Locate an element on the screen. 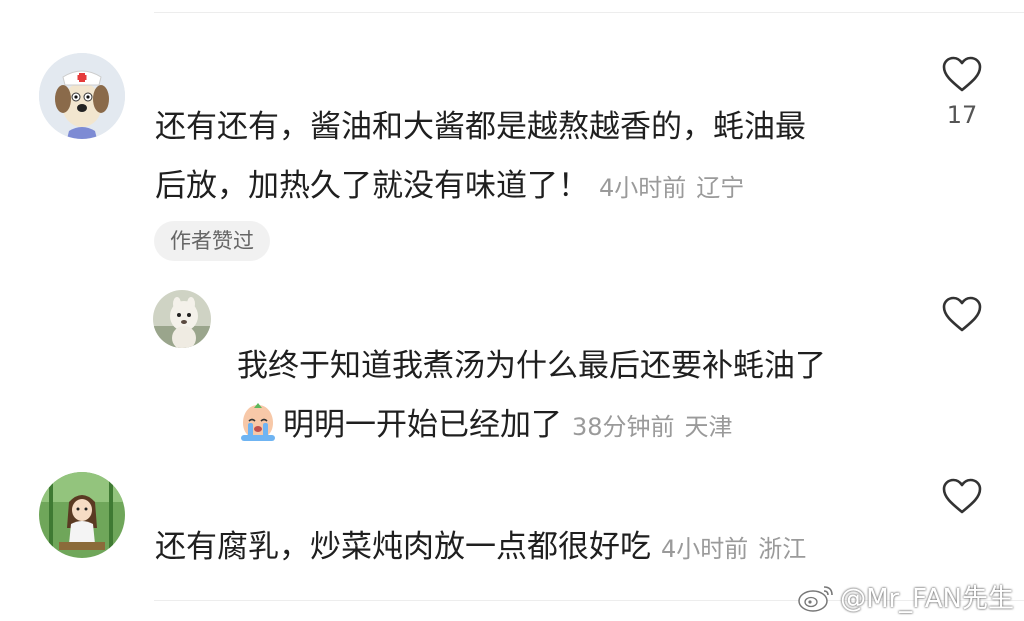 Image resolution: width=1024 pixels, height=621 pixels. comment-location: 辽宁 is located at coordinates (720, 188).